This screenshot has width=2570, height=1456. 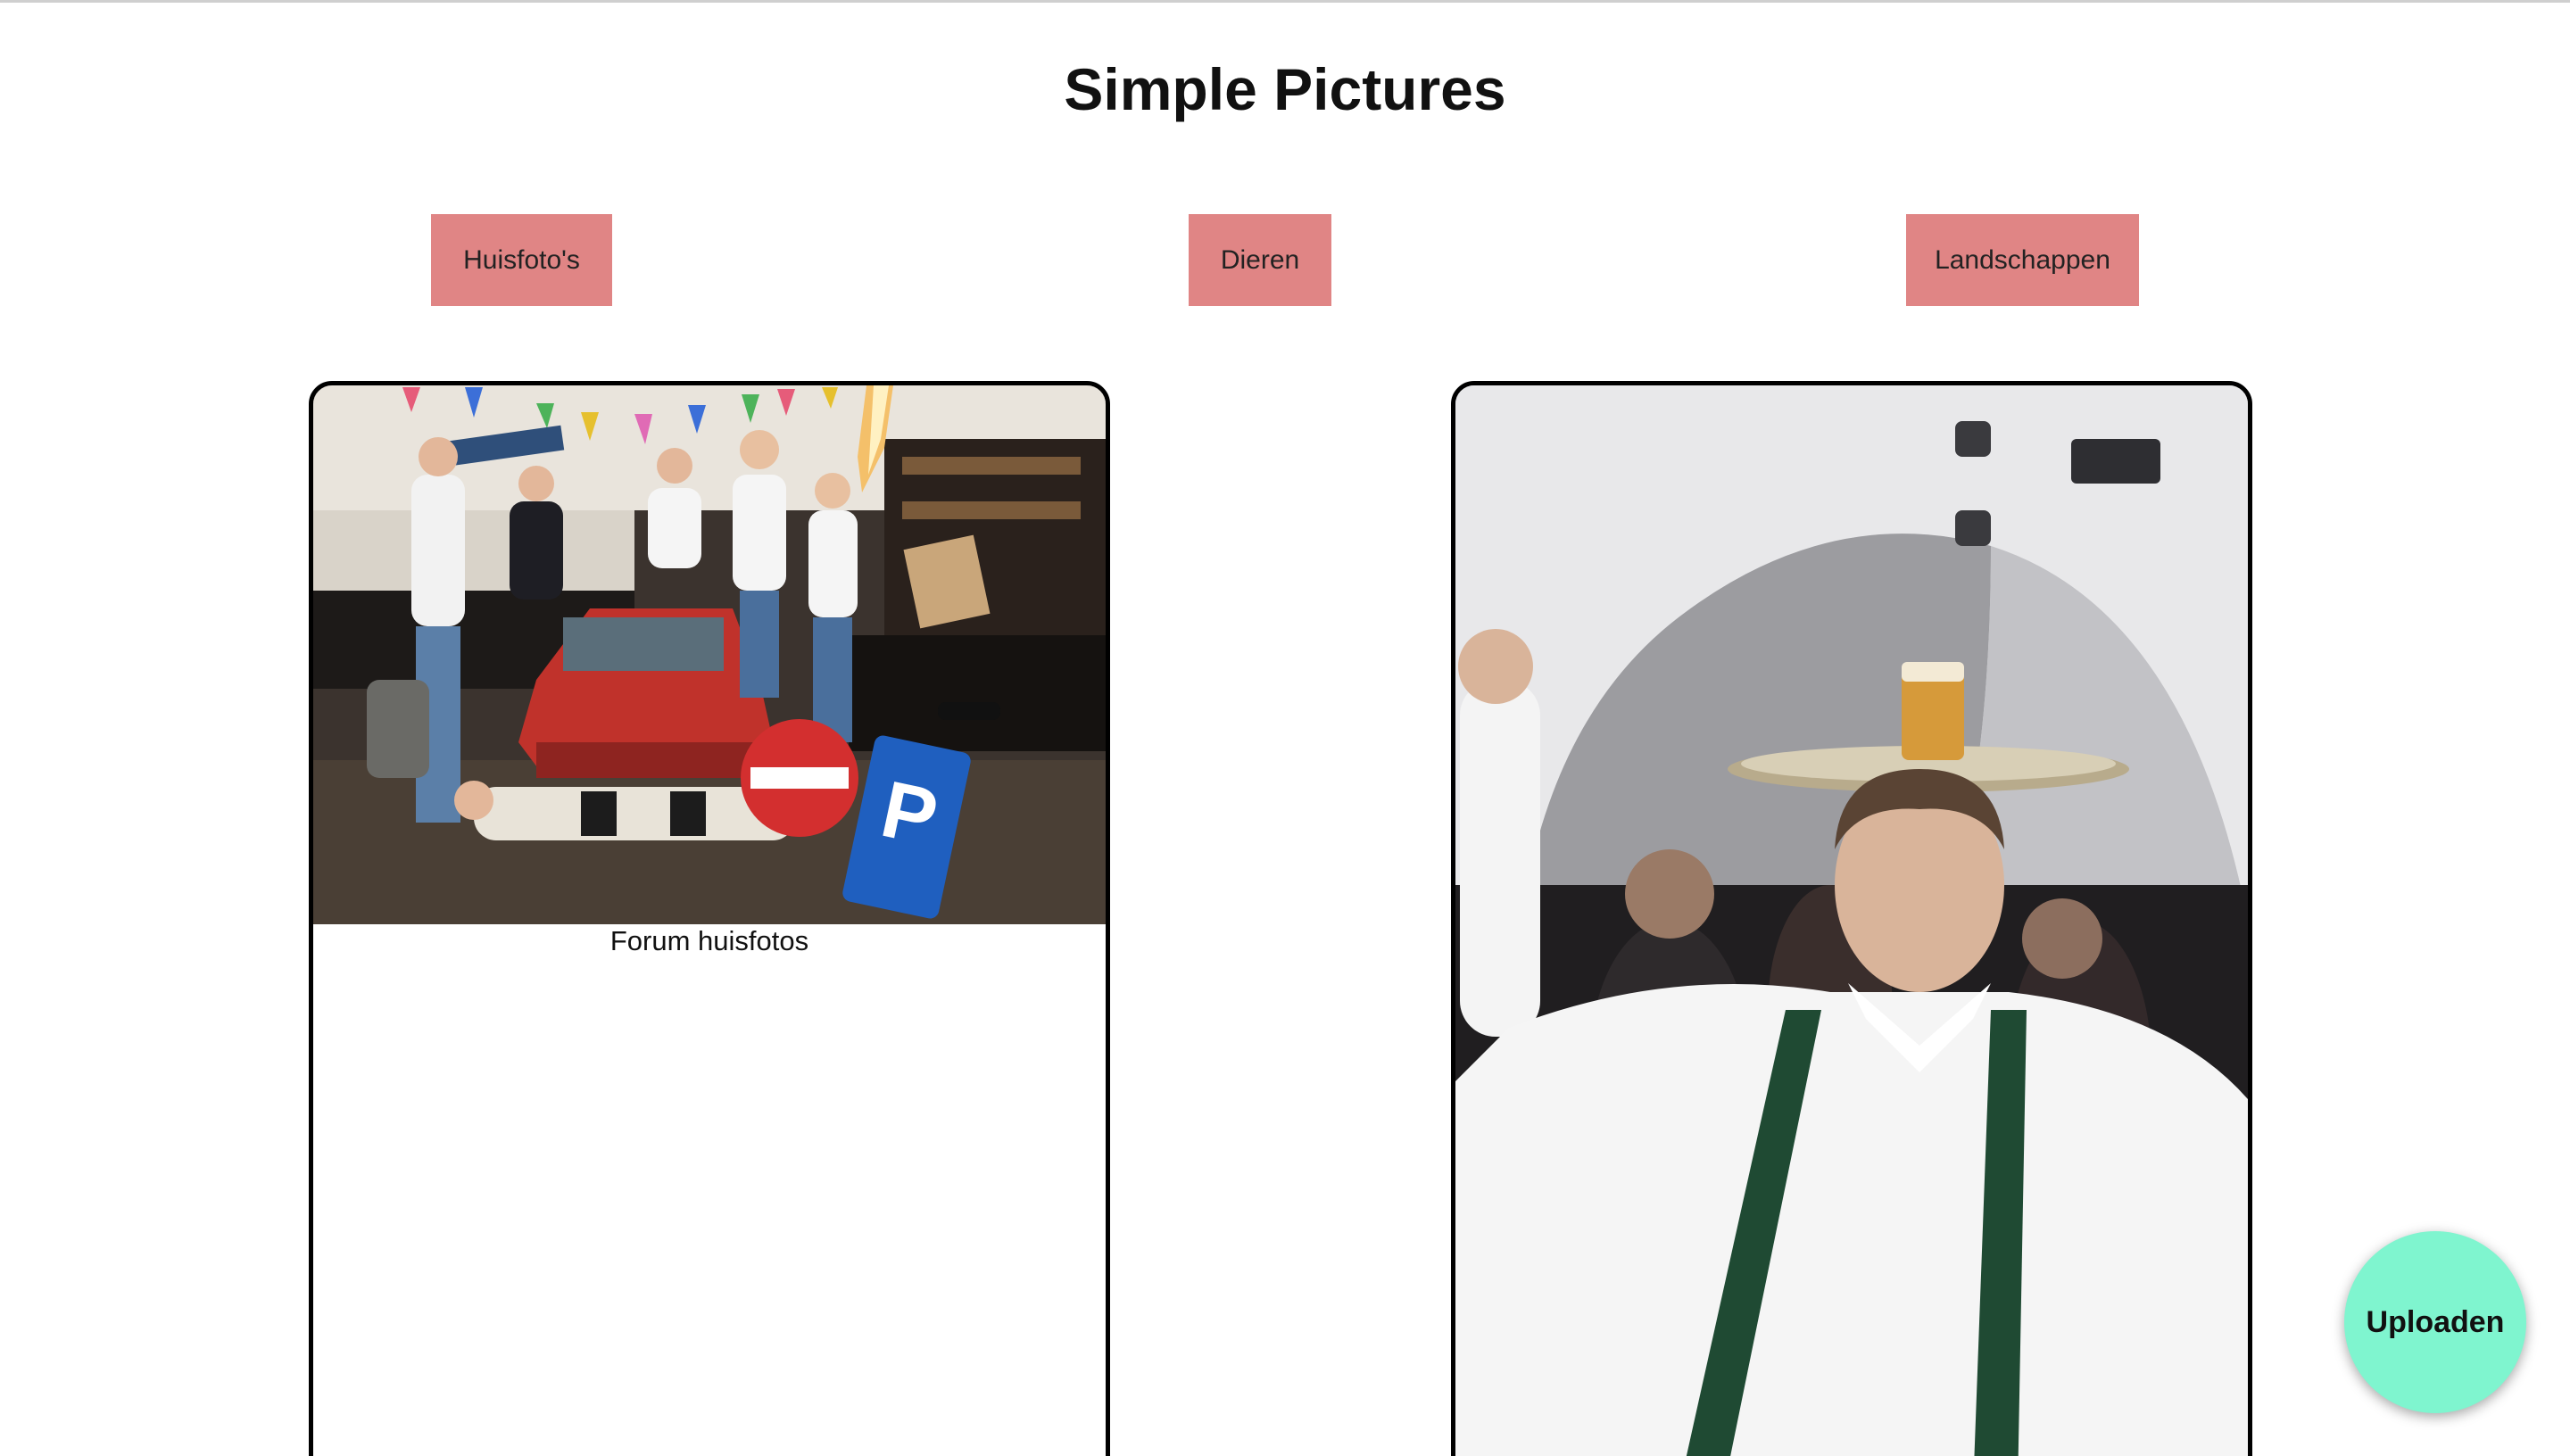 What do you see at coordinates (1260, 260) in the screenshot?
I see `category-button-dieren: Dieren` at bounding box center [1260, 260].